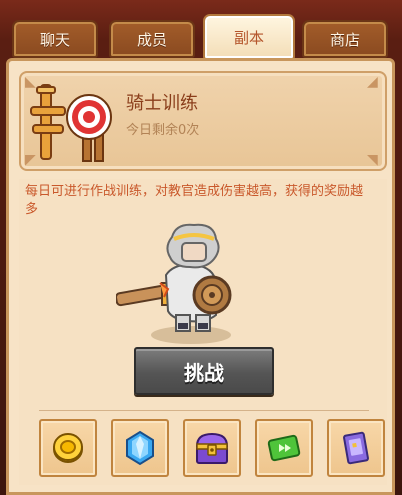 The image size is (402, 495). I want to click on divider, so click(204, 410).